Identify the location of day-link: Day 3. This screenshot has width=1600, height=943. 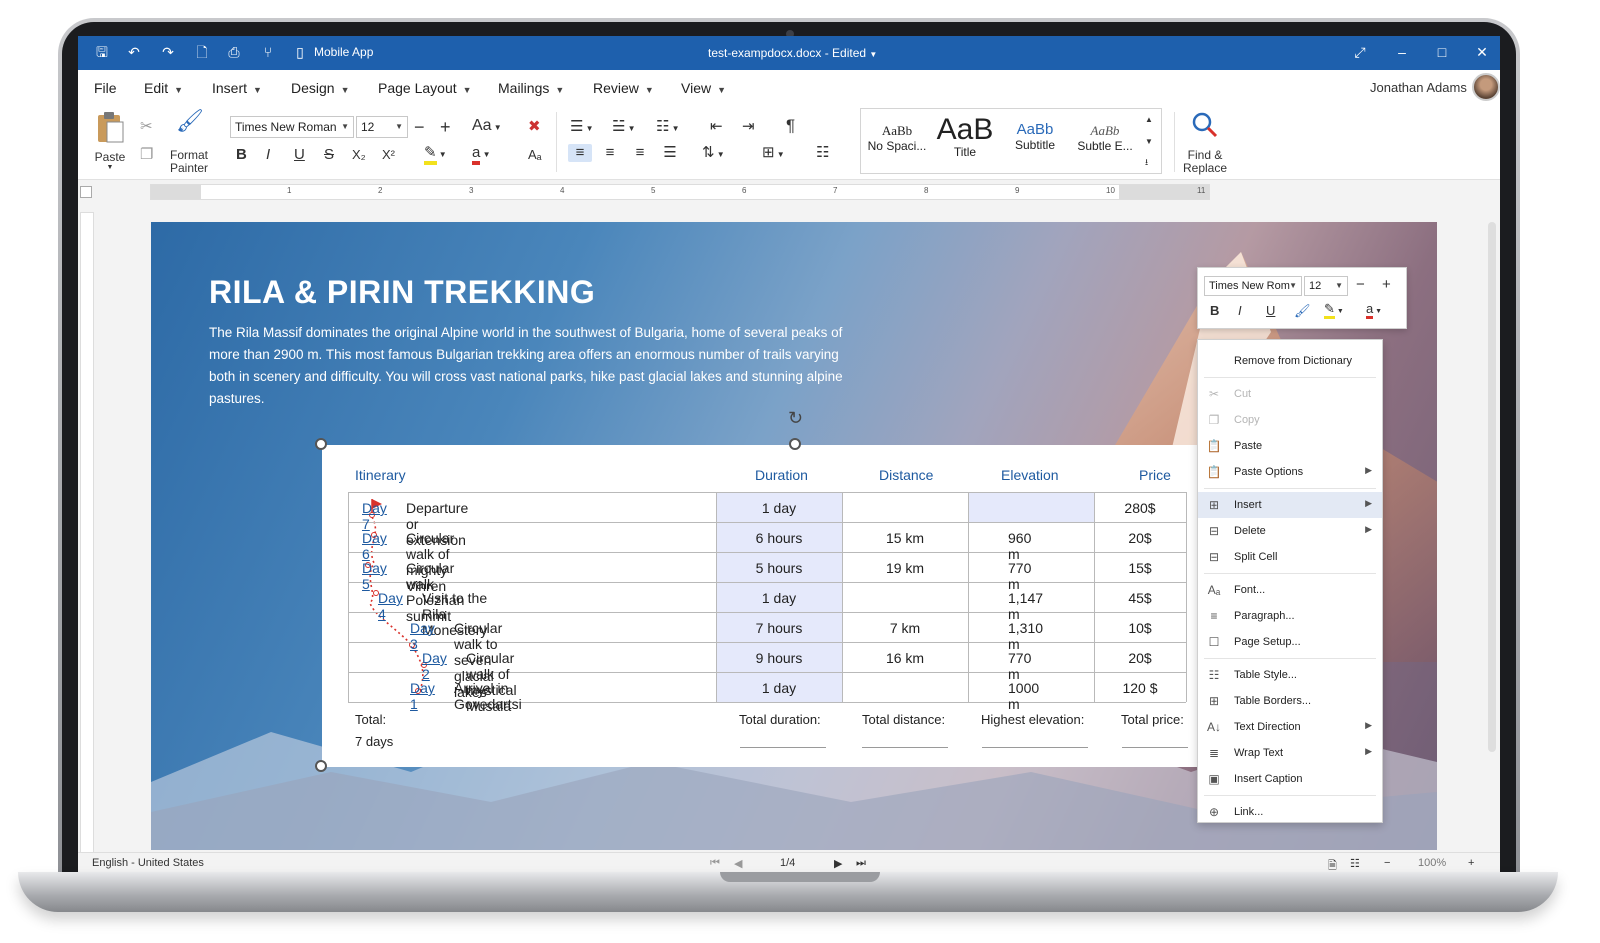
(422, 636).